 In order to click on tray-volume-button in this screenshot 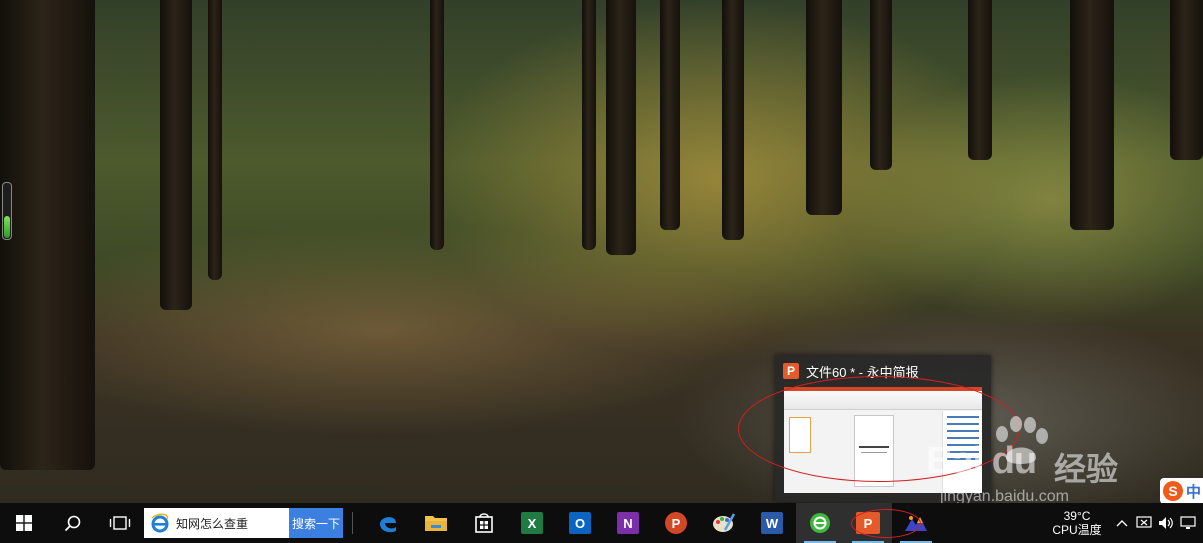, I will do `click(1166, 523)`.